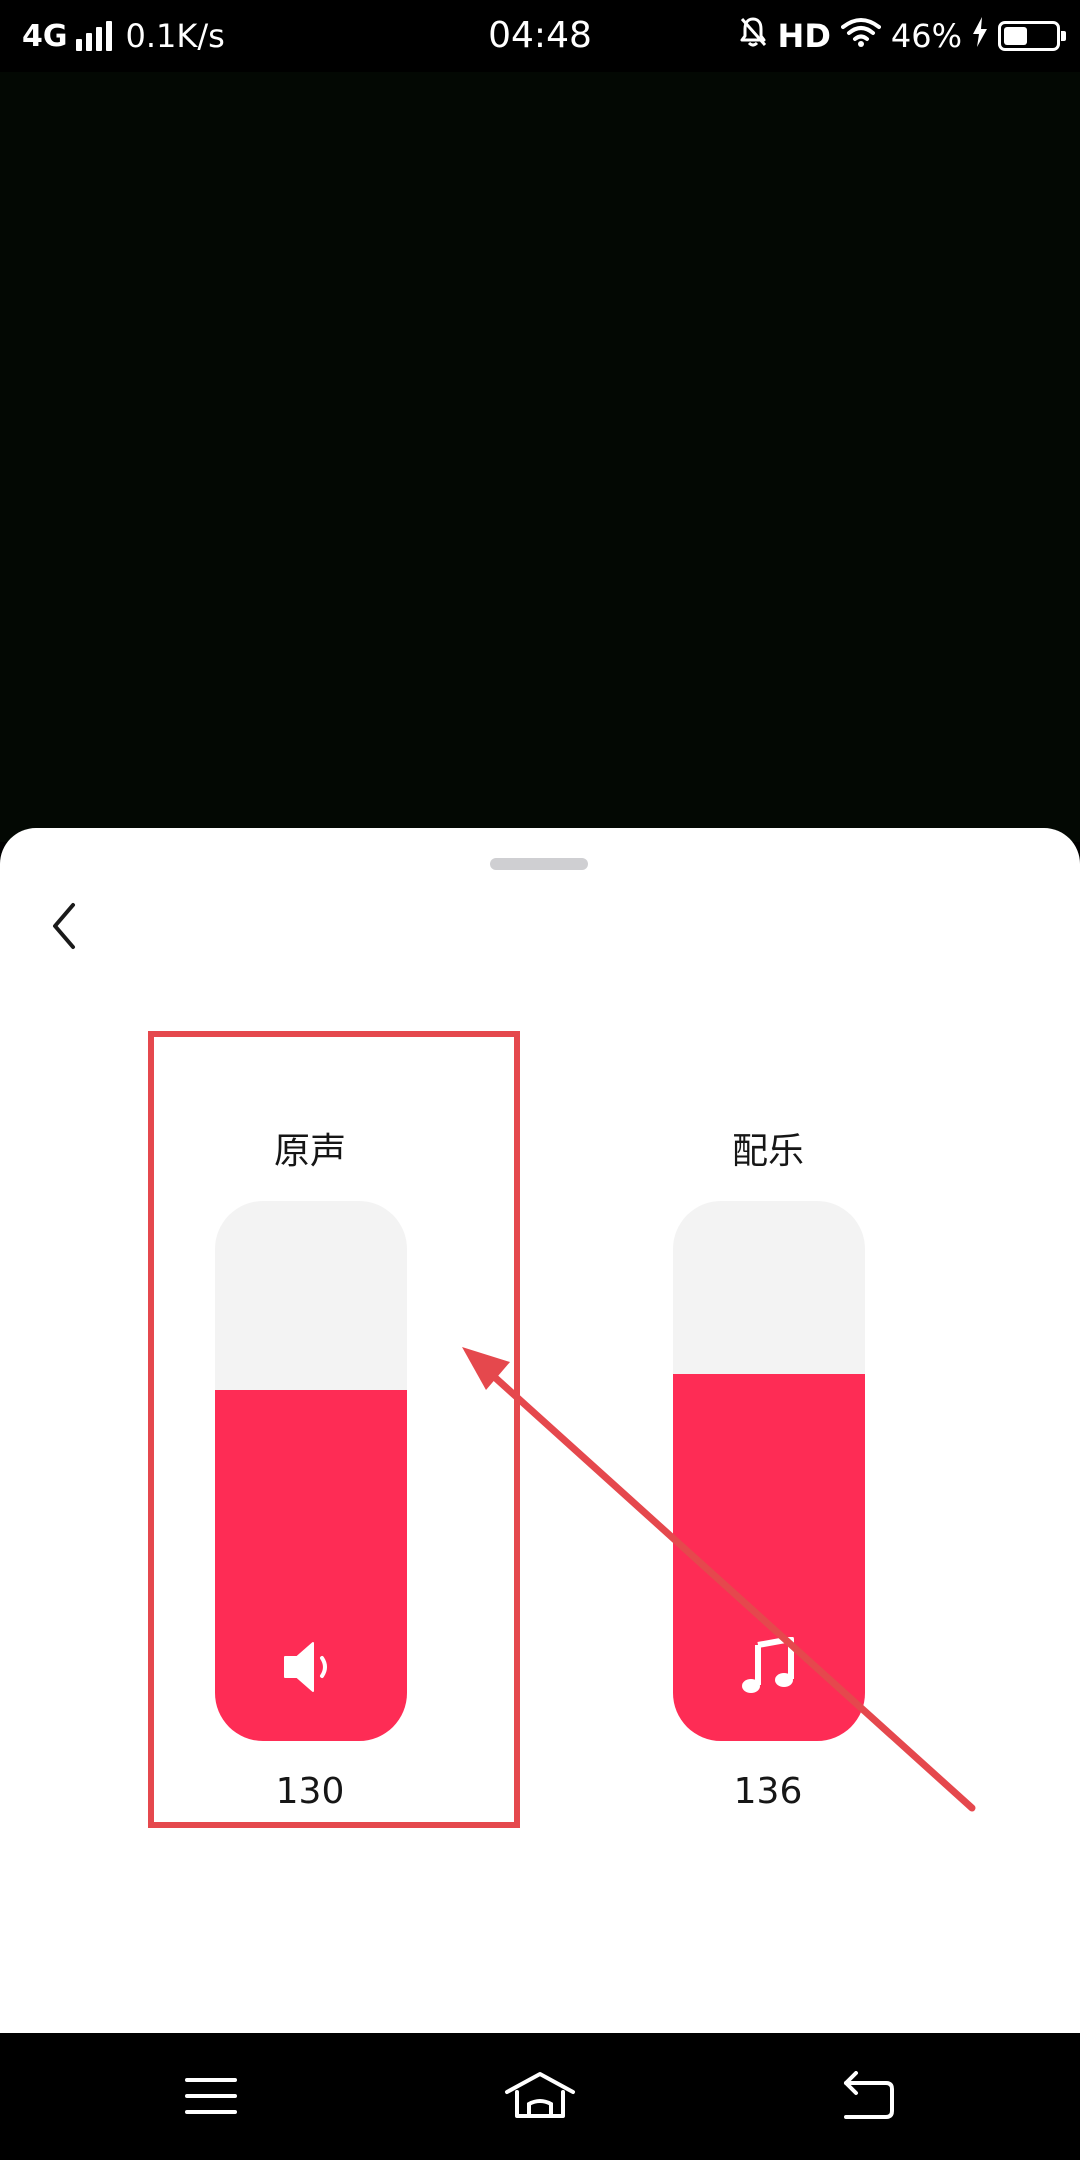 The image size is (1080, 2160). I want to click on back-arrow-icon, so click(868, 2098).